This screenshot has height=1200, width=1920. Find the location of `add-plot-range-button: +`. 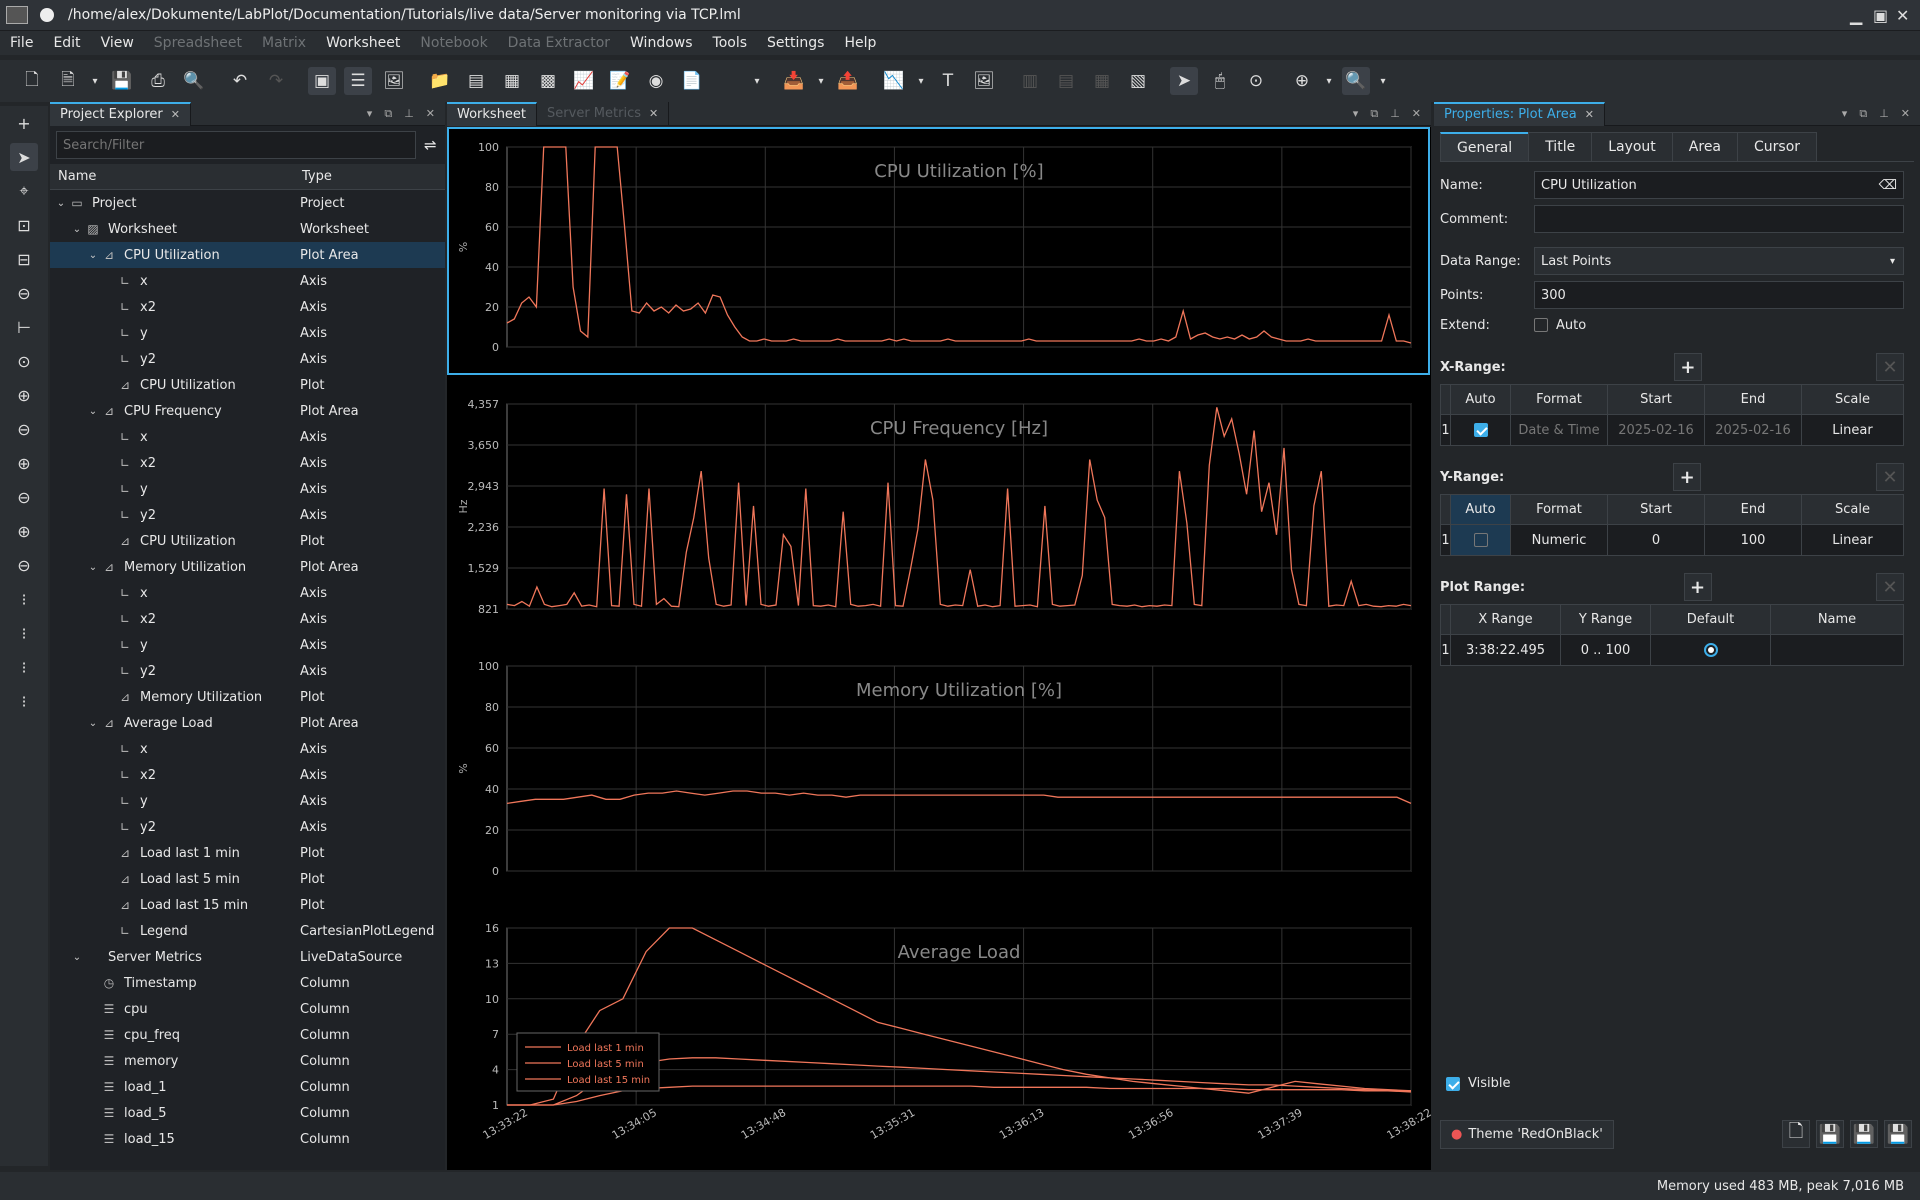

add-plot-range-button: + is located at coordinates (1697, 587).